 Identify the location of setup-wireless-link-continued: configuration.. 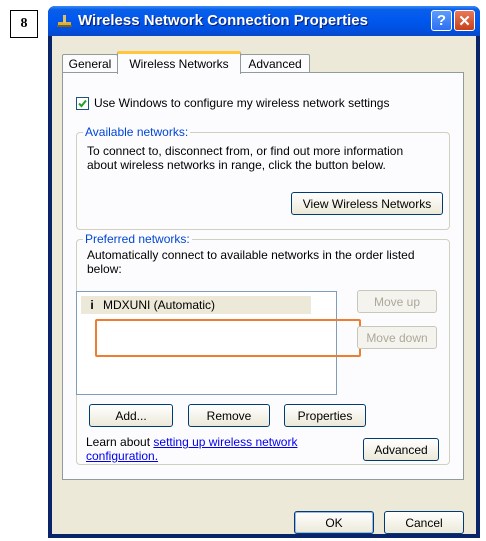
(122, 456).